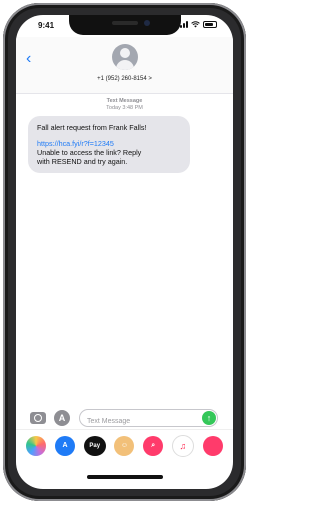 The width and height of the screenshot is (320, 505). I want to click on arrow-up-icon: ↑, so click(209, 418).